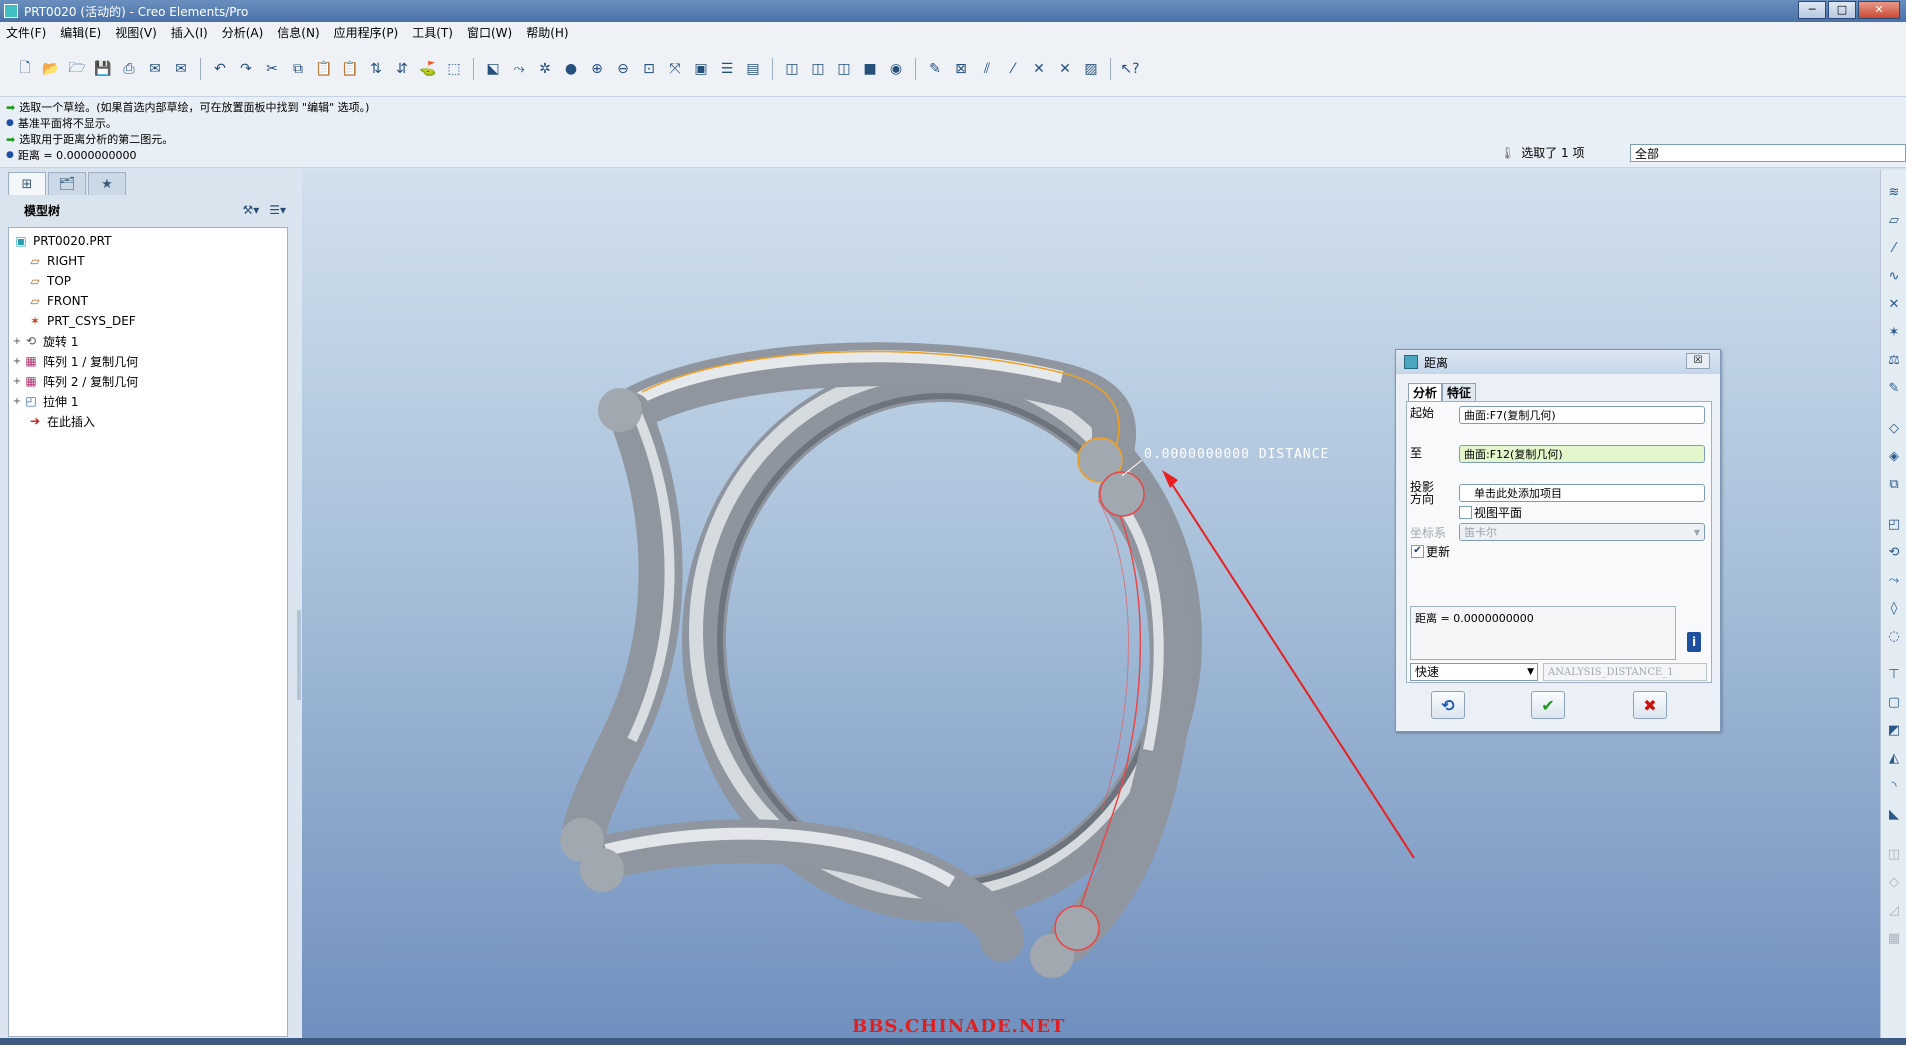  I want to click on menu-insert: 插入(I), so click(189, 32).